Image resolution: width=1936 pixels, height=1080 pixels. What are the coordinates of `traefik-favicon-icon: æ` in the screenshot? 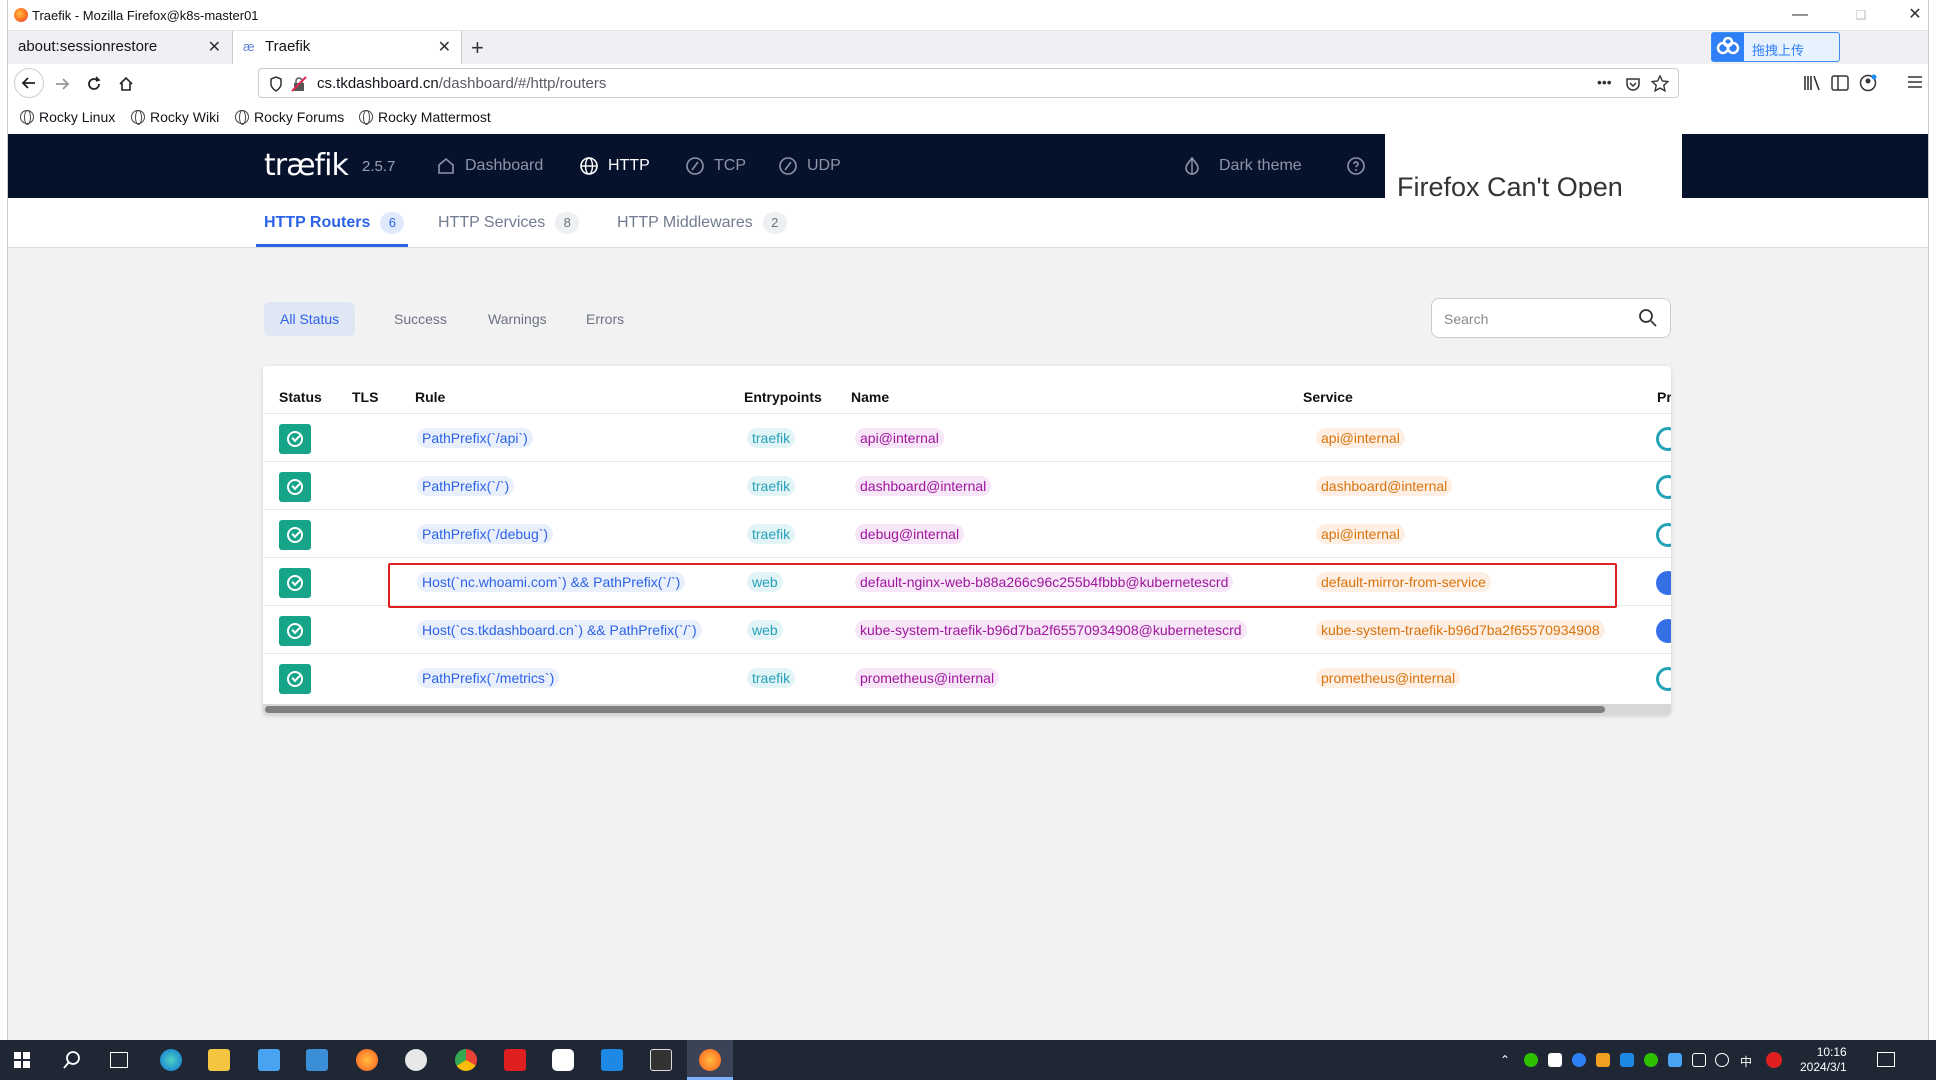 It's located at (249, 46).